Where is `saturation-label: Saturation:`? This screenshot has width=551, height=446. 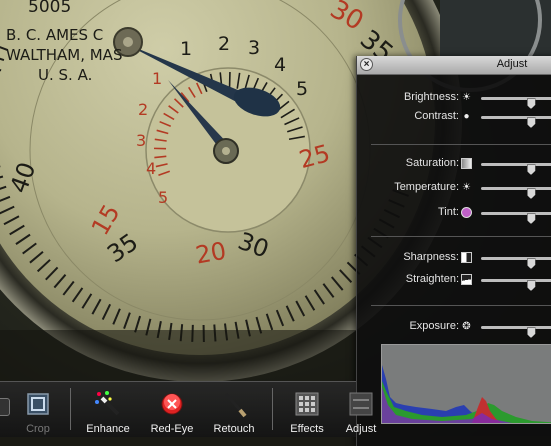 saturation-label: Saturation: is located at coordinates (432, 163).